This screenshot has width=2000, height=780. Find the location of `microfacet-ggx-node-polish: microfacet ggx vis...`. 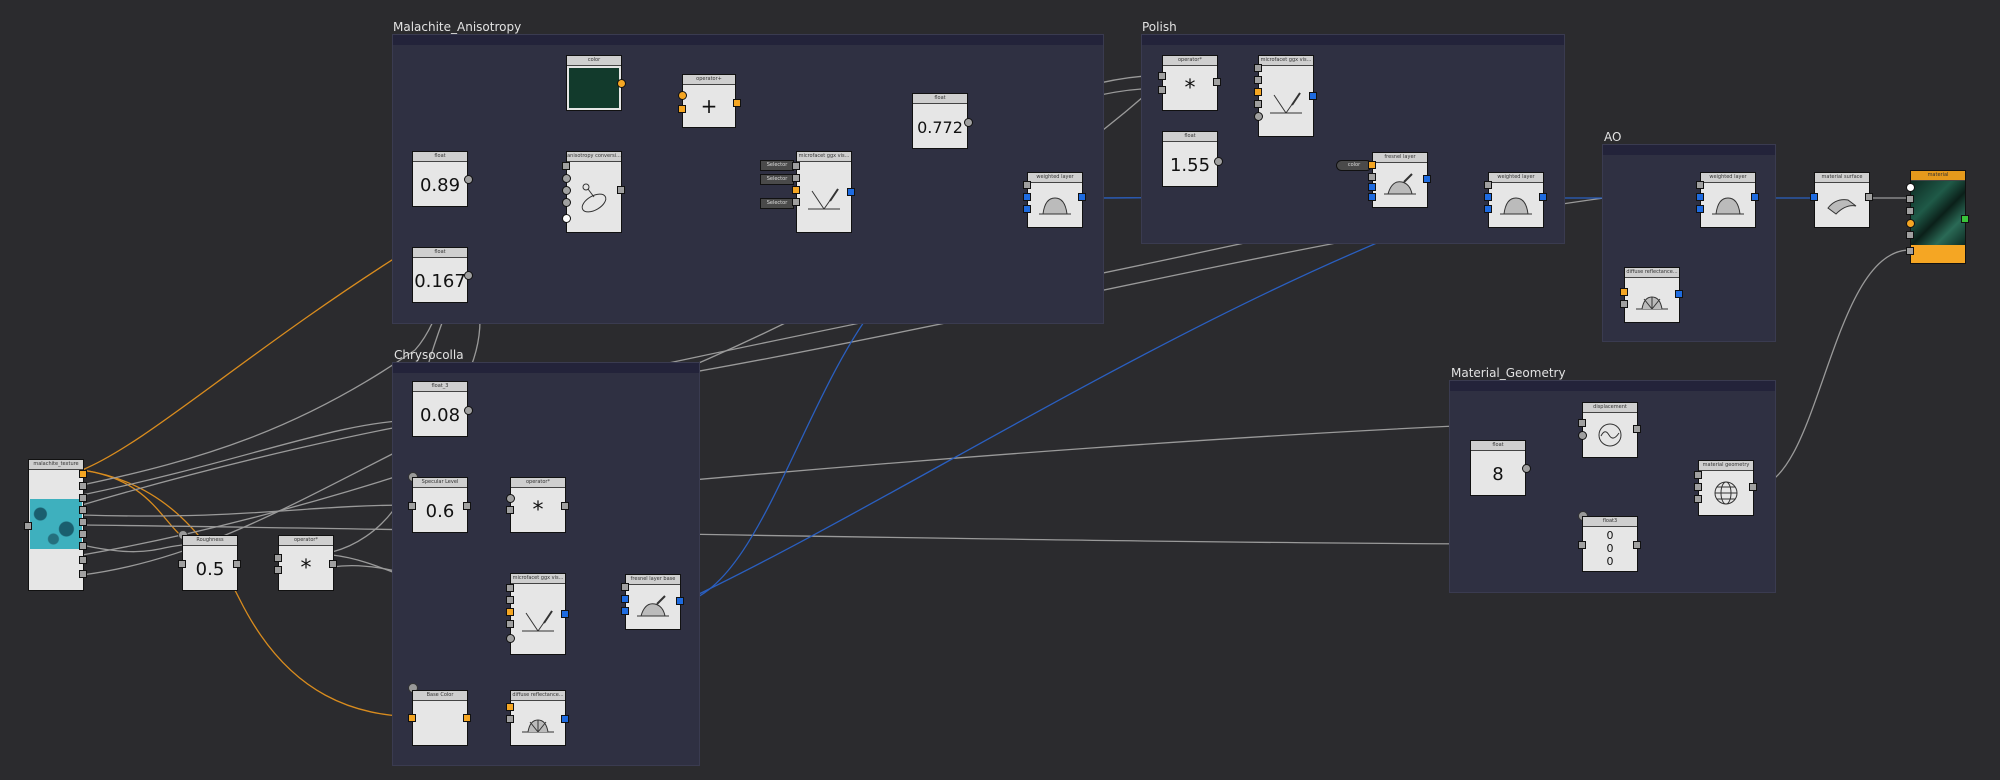

microfacet-ggx-node-polish: microfacet ggx vis... is located at coordinates (1285, 96).